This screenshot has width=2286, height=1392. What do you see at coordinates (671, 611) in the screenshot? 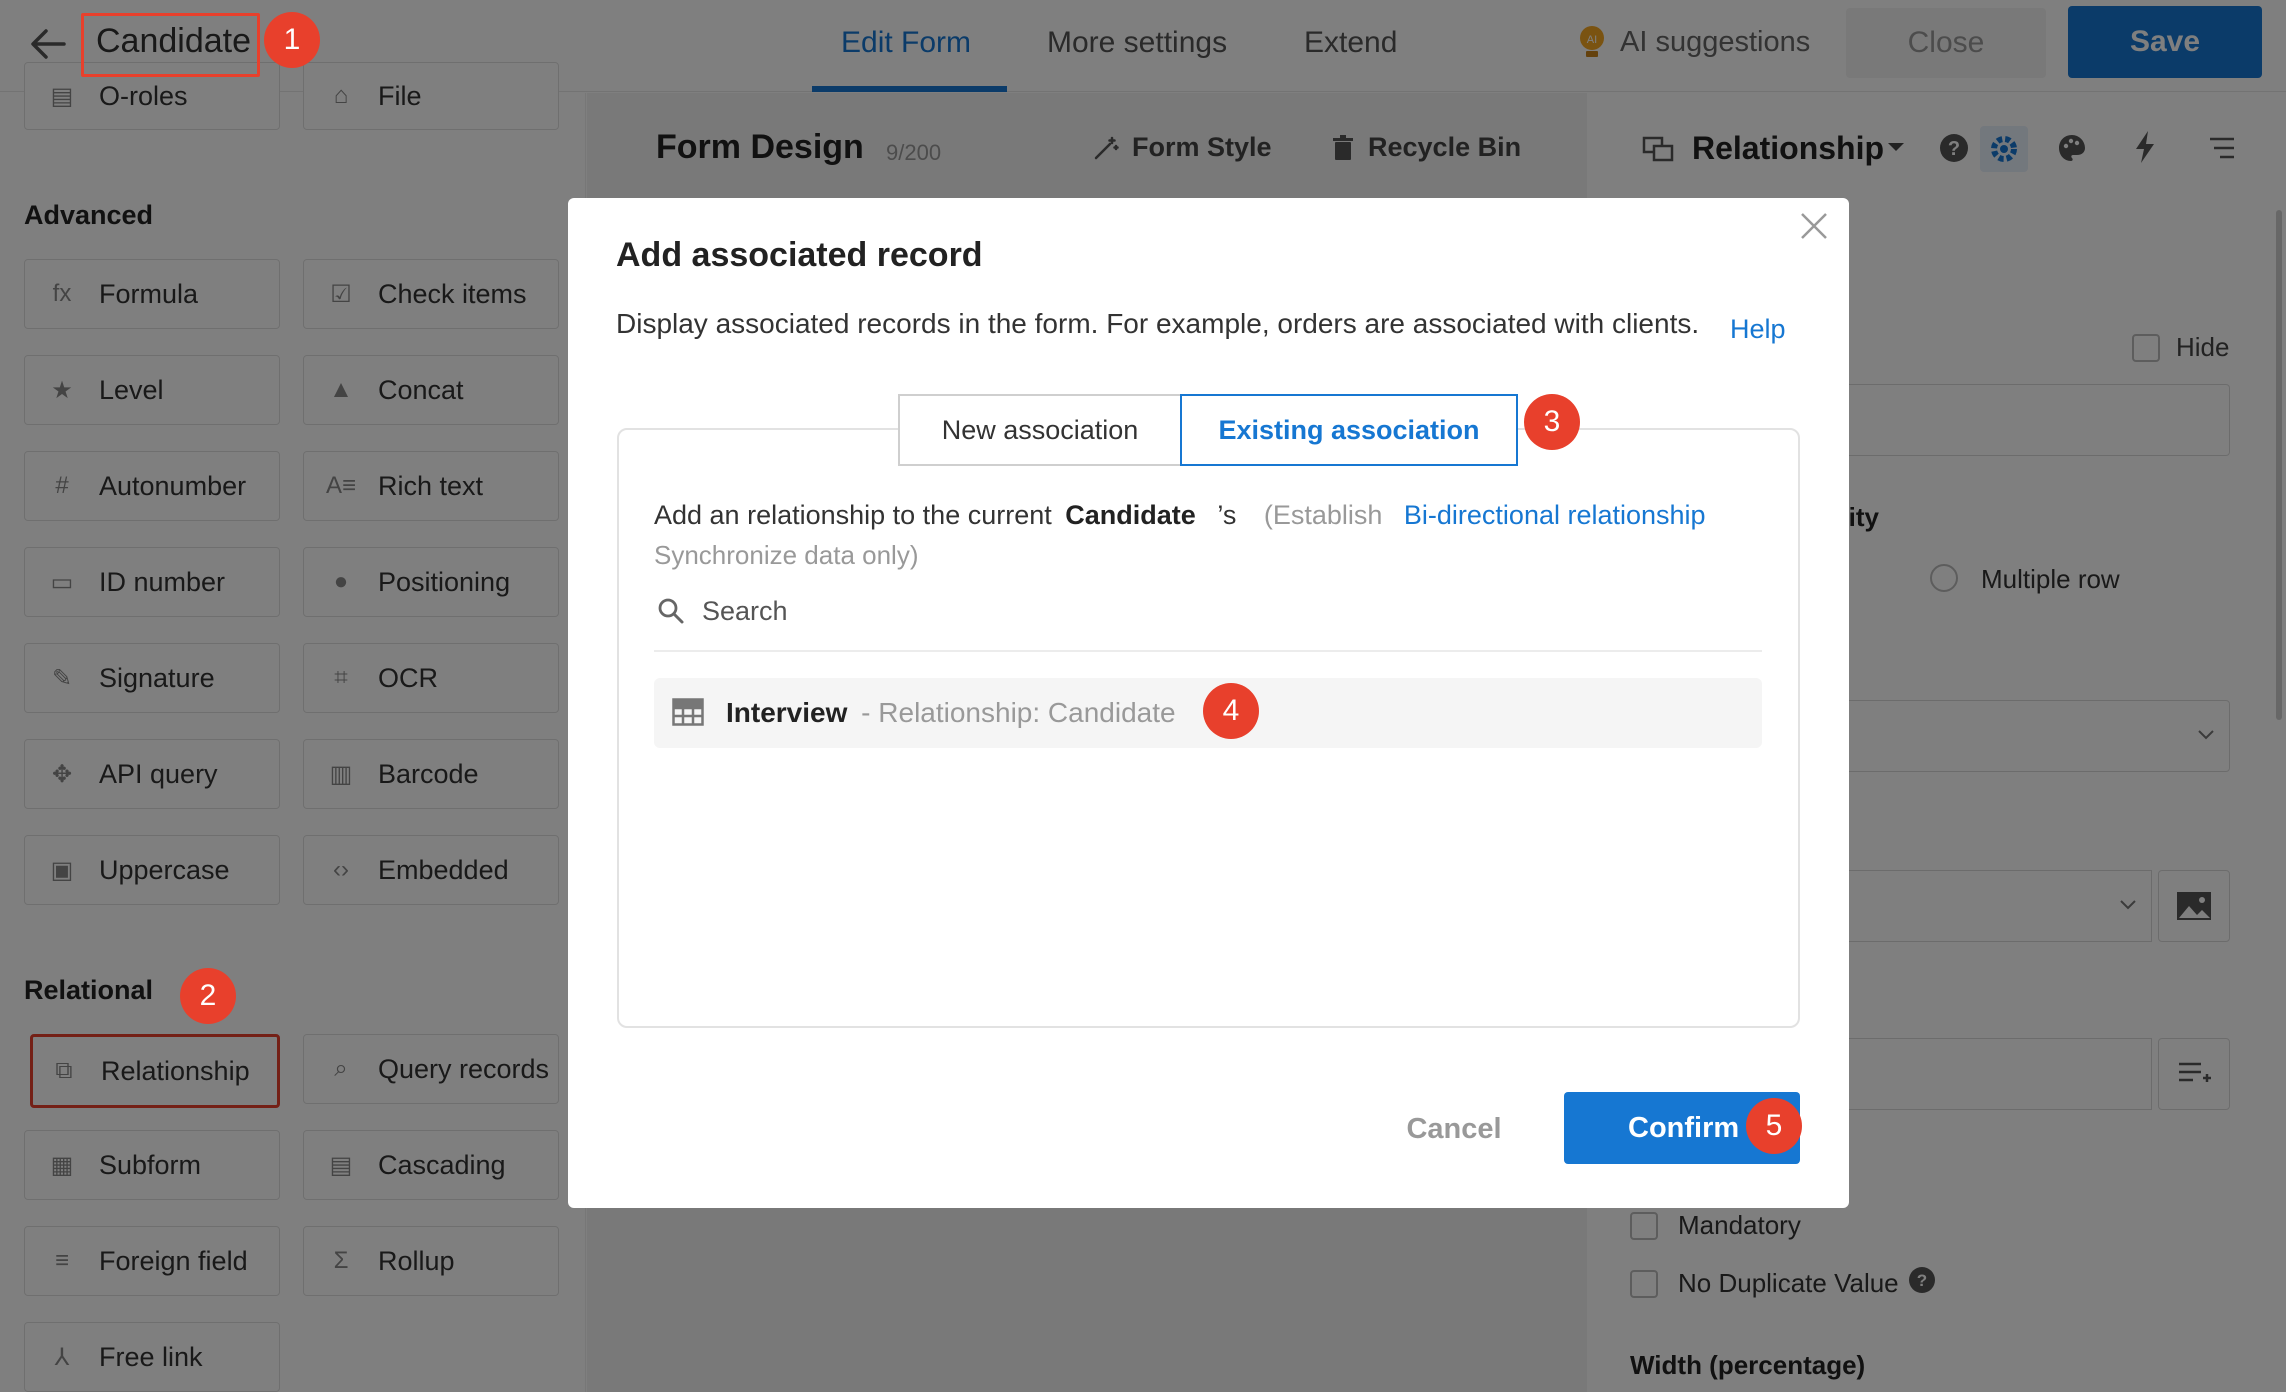
I see `search-icon` at bounding box center [671, 611].